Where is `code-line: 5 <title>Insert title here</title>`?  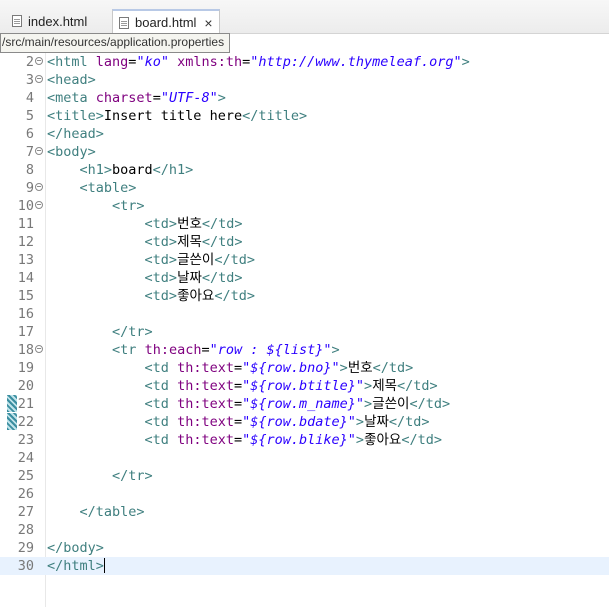
code-line: 5 <title>Insert title here</title> is located at coordinates (304, 116).